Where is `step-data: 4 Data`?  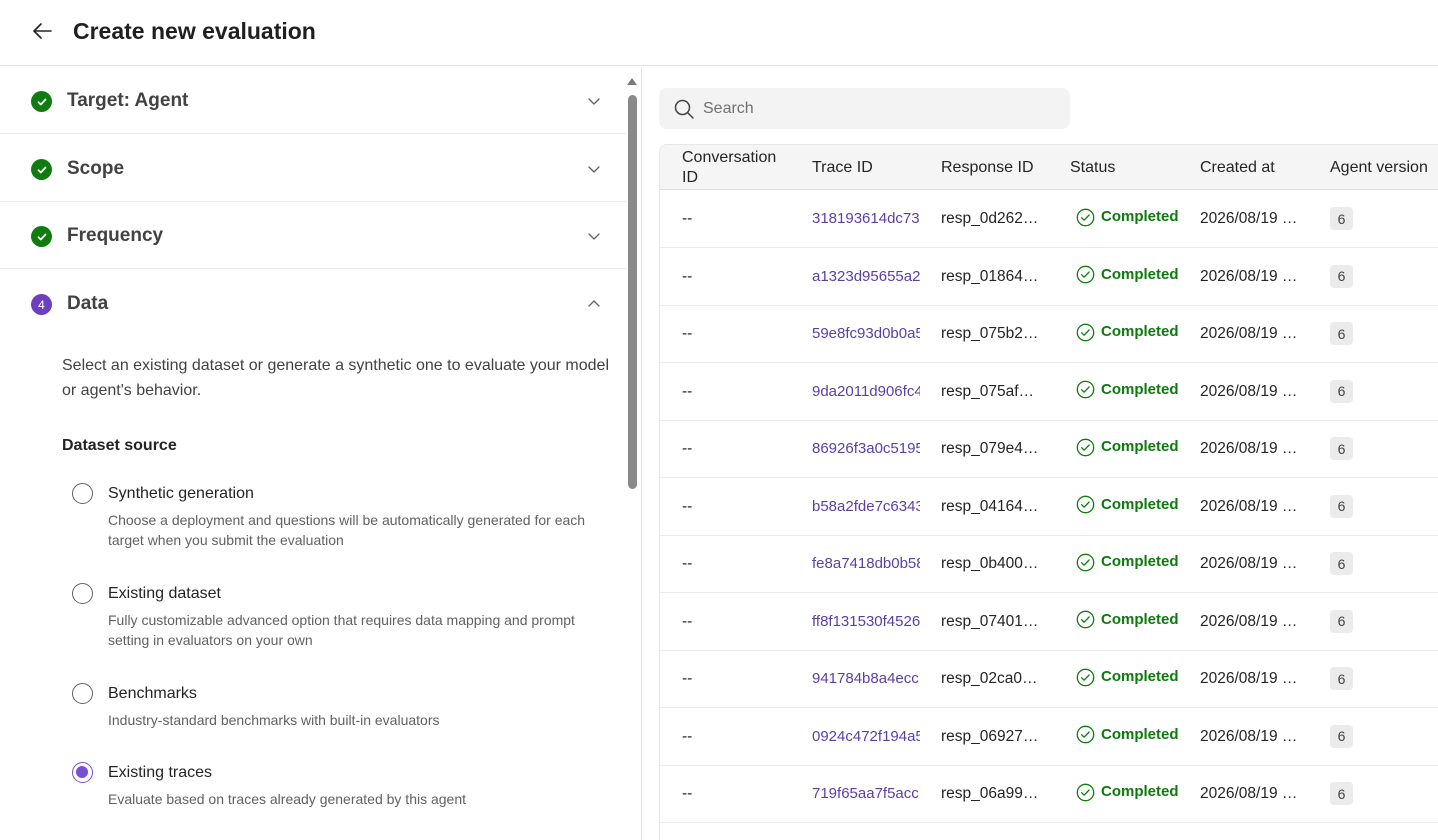
step-data: 4 Data is located at coordinates (313, 303).